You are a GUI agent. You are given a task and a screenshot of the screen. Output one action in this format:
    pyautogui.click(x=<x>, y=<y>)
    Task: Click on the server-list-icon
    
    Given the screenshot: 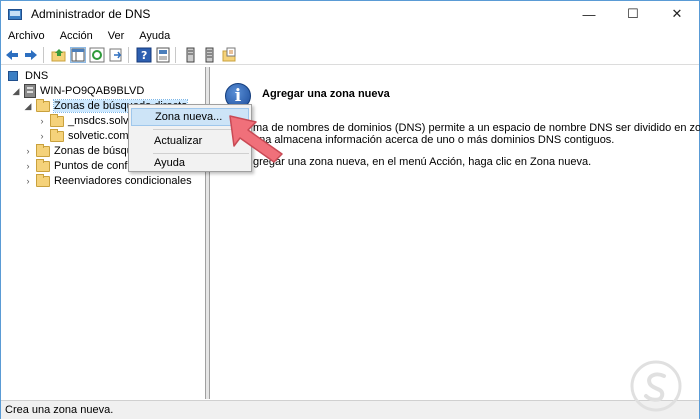 What is the action you would take?
    pyautogui.click(x=191, y=55)
    